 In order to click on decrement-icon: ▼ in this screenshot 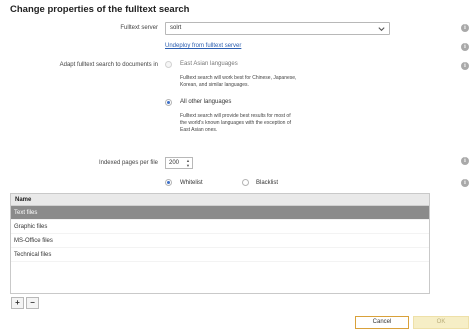, I will do `click(188, 165)`.